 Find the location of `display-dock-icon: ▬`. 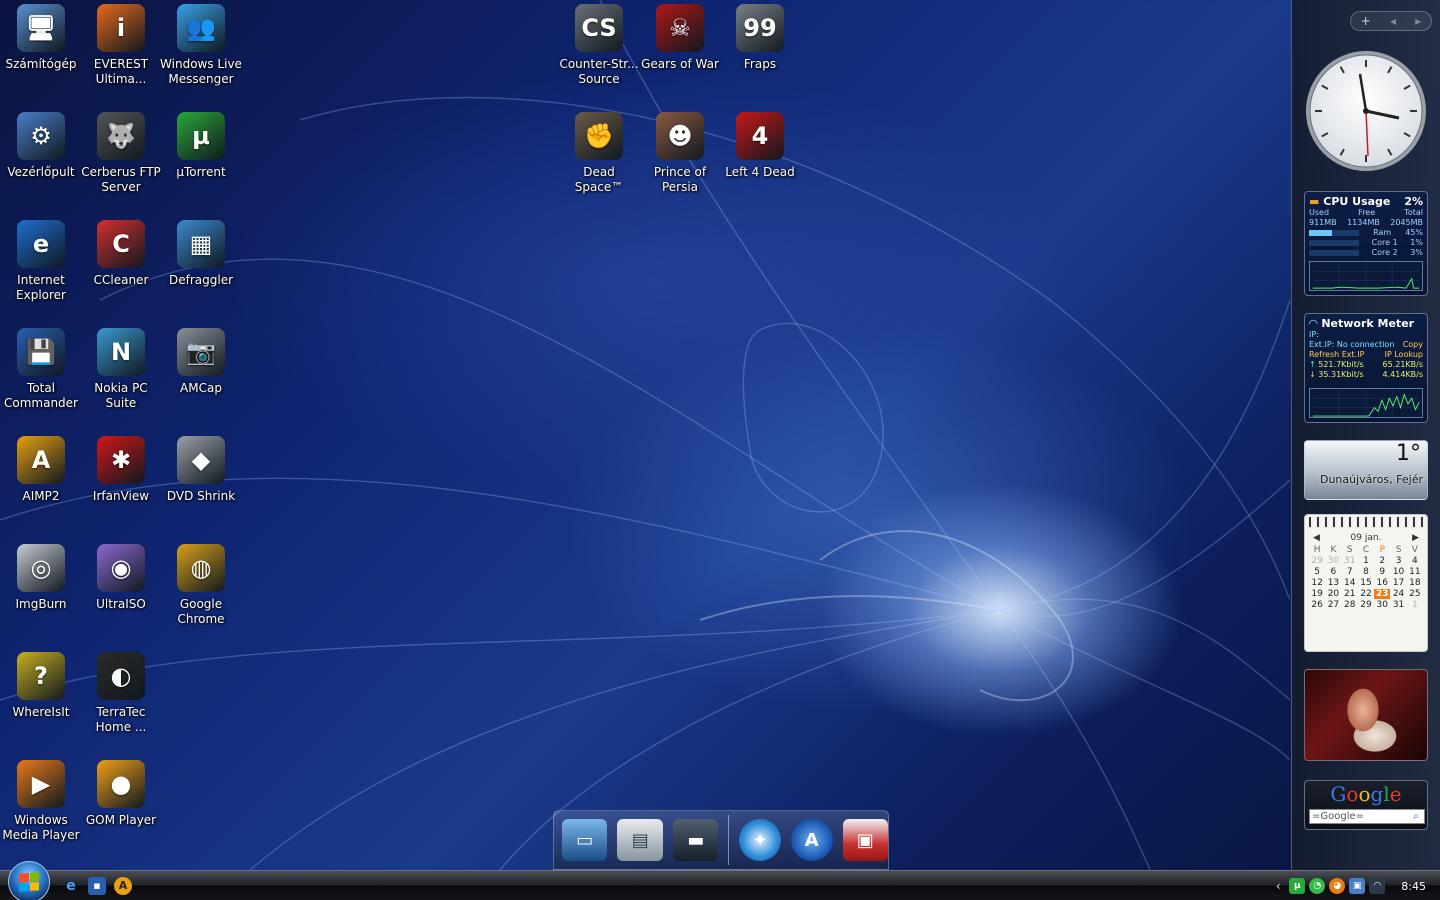

display-dock-icon: ▬ is located at coordinates (695, 840).